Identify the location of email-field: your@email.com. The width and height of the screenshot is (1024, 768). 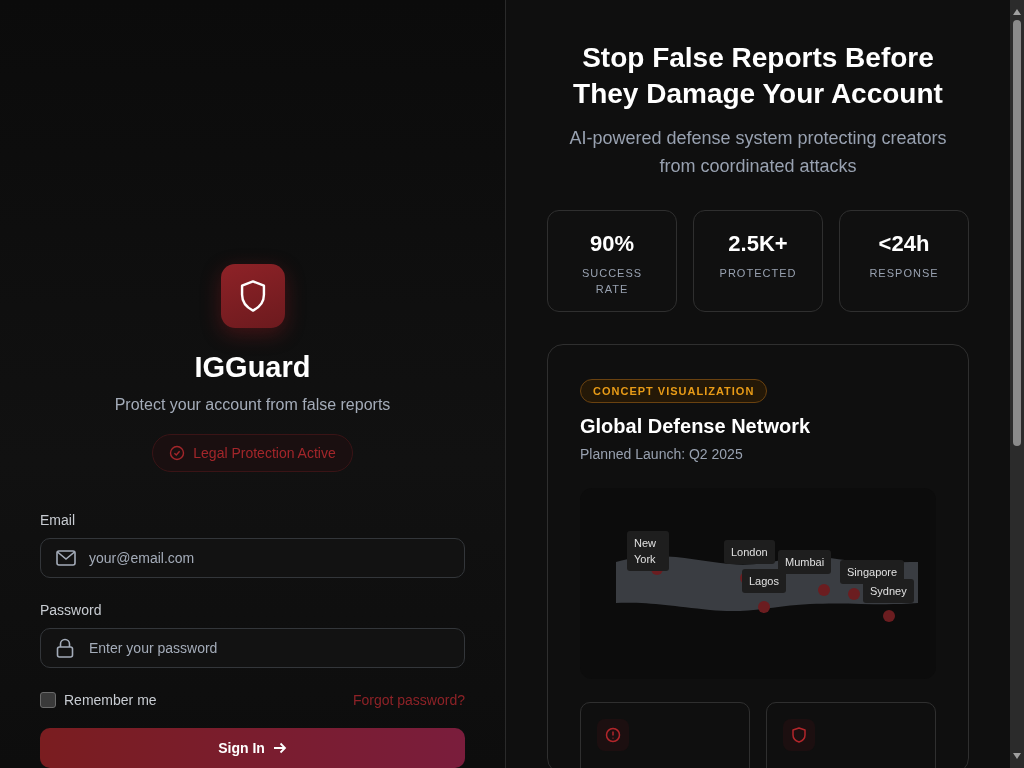
(252, 557).